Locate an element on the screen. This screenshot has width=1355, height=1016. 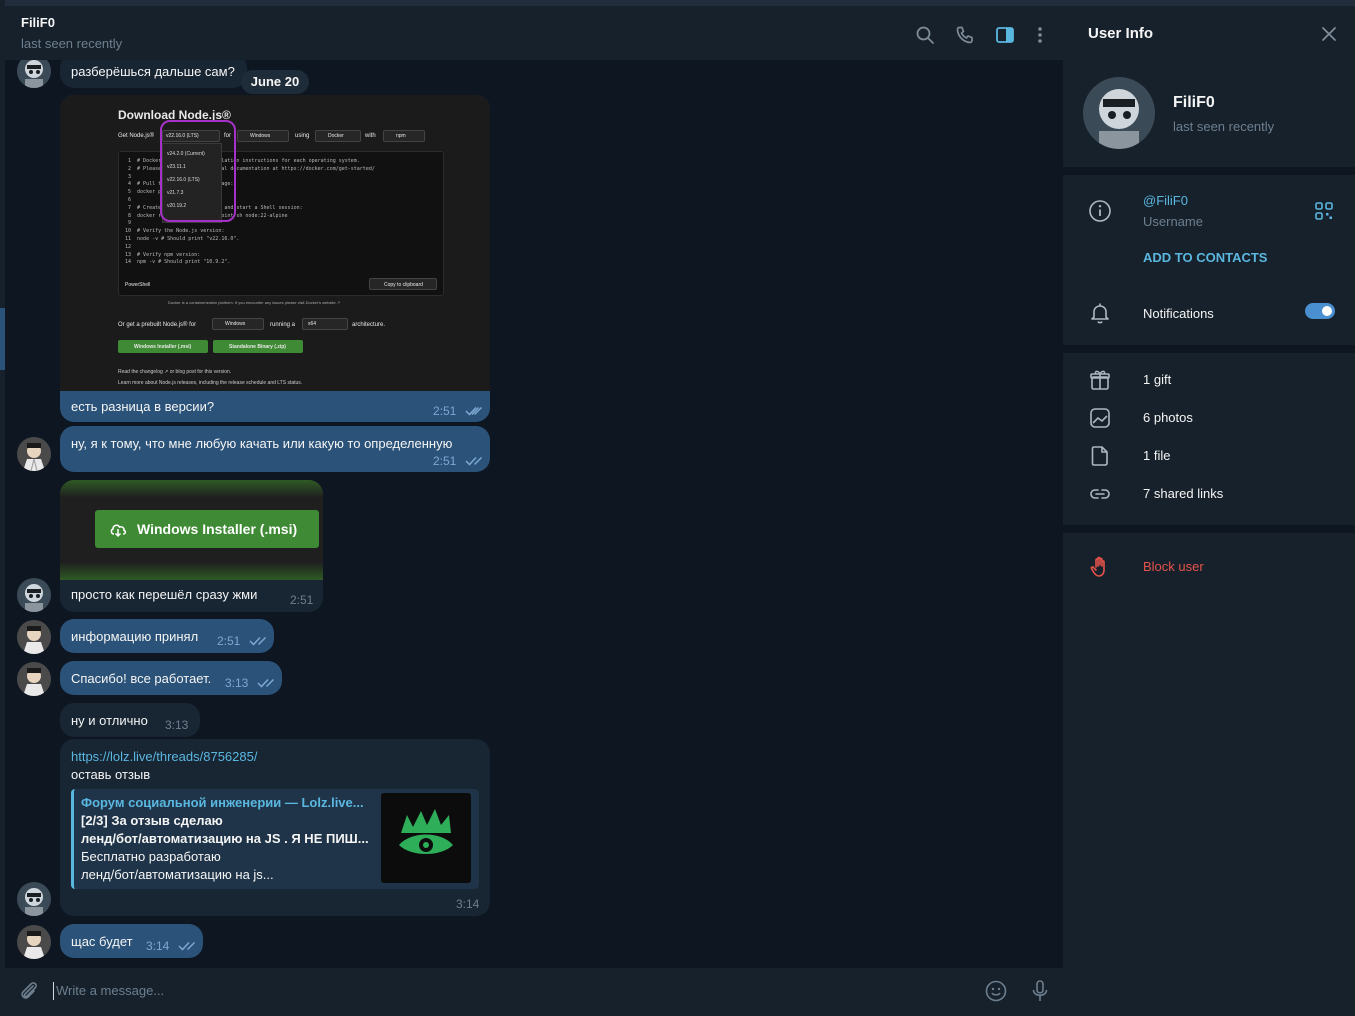
message-bubble: щас будет 3:14 is located at coordinates (131, 941).